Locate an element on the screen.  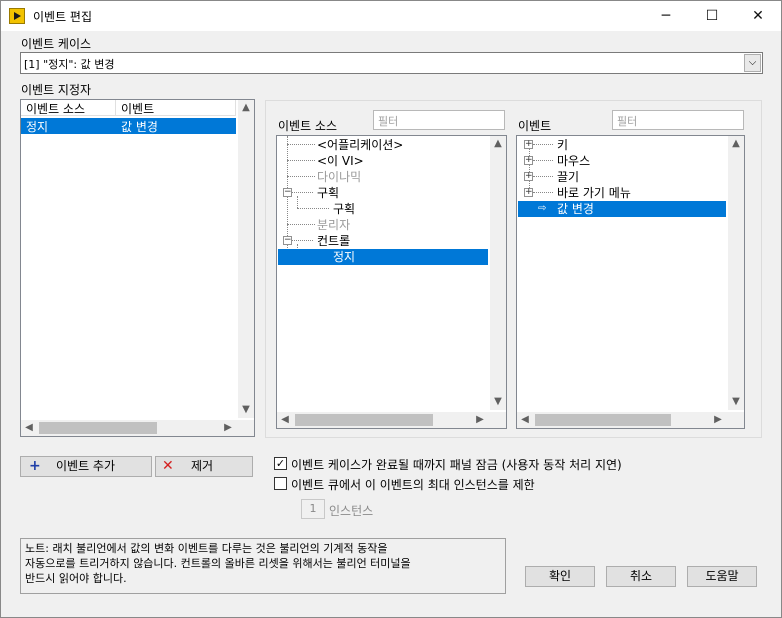
tree-item-drag: 끌기 is located at coordinates (568, 177).